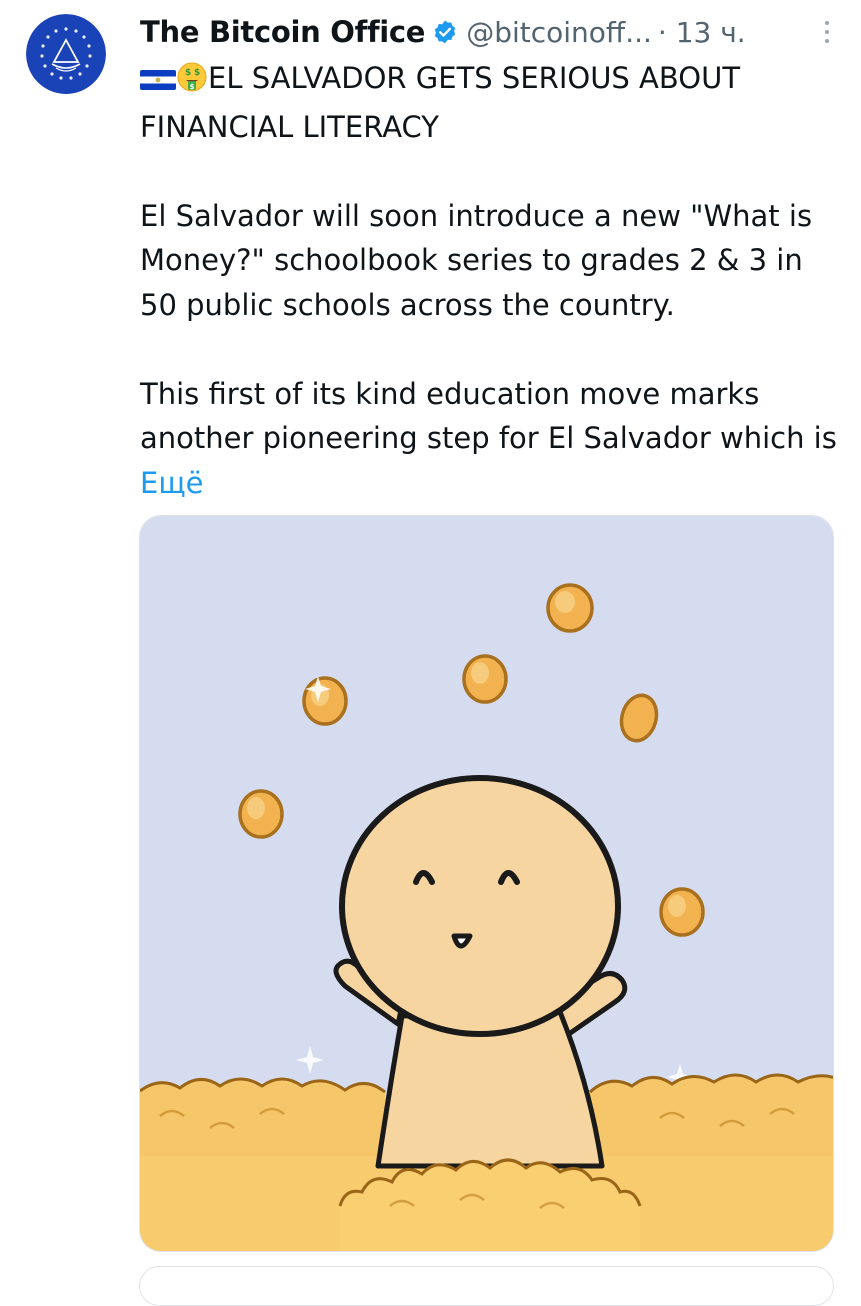 The height and width of the screenshot is (1306, 861). I want to click on more-options-icon, so click(827, 32).